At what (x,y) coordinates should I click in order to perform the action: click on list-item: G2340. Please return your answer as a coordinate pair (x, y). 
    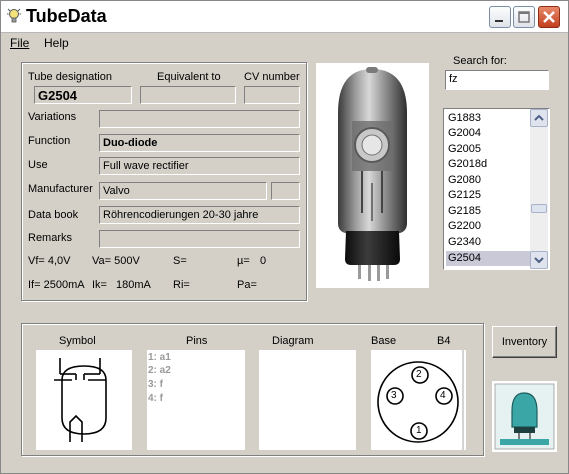
    Looking at the image, I should click on (488, 242).